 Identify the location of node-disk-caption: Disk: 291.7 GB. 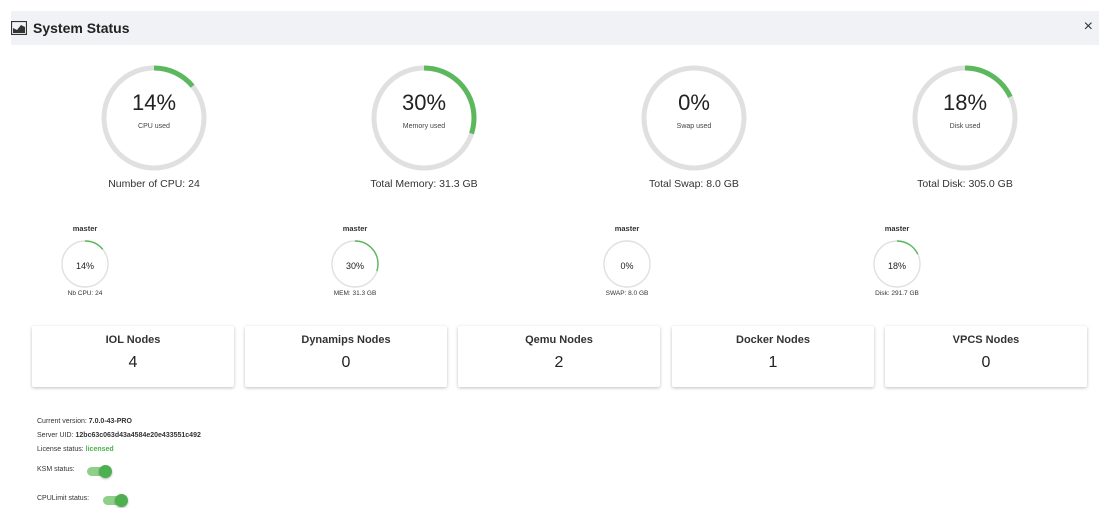
(897, 293).